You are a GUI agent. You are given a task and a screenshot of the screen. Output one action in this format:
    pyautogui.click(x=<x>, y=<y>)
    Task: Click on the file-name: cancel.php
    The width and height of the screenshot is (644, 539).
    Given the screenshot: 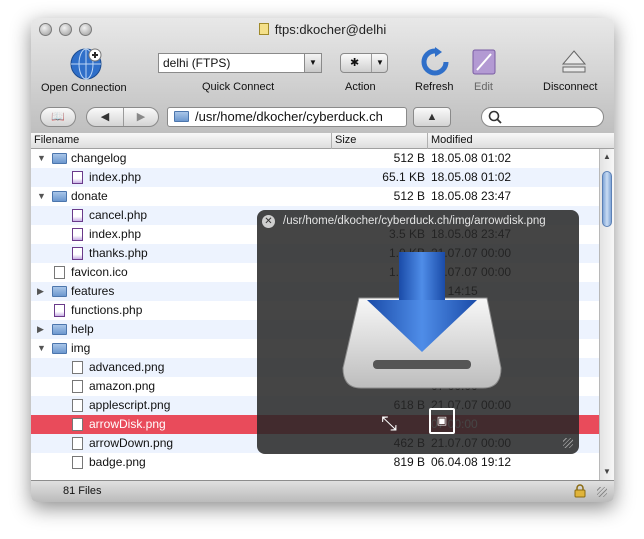 What is the action you would take?
    pyautogui.click(x=118, y=215)
    